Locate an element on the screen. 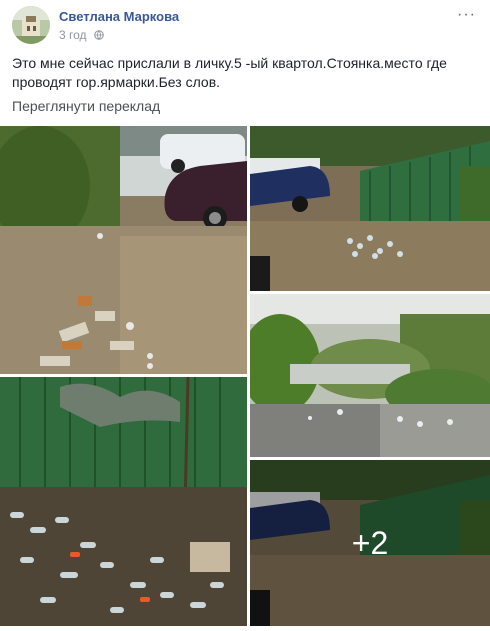 This screenshot has width=490, height=631. see-translation-link: Переглянути переклад is located at coordinates (86, 106).